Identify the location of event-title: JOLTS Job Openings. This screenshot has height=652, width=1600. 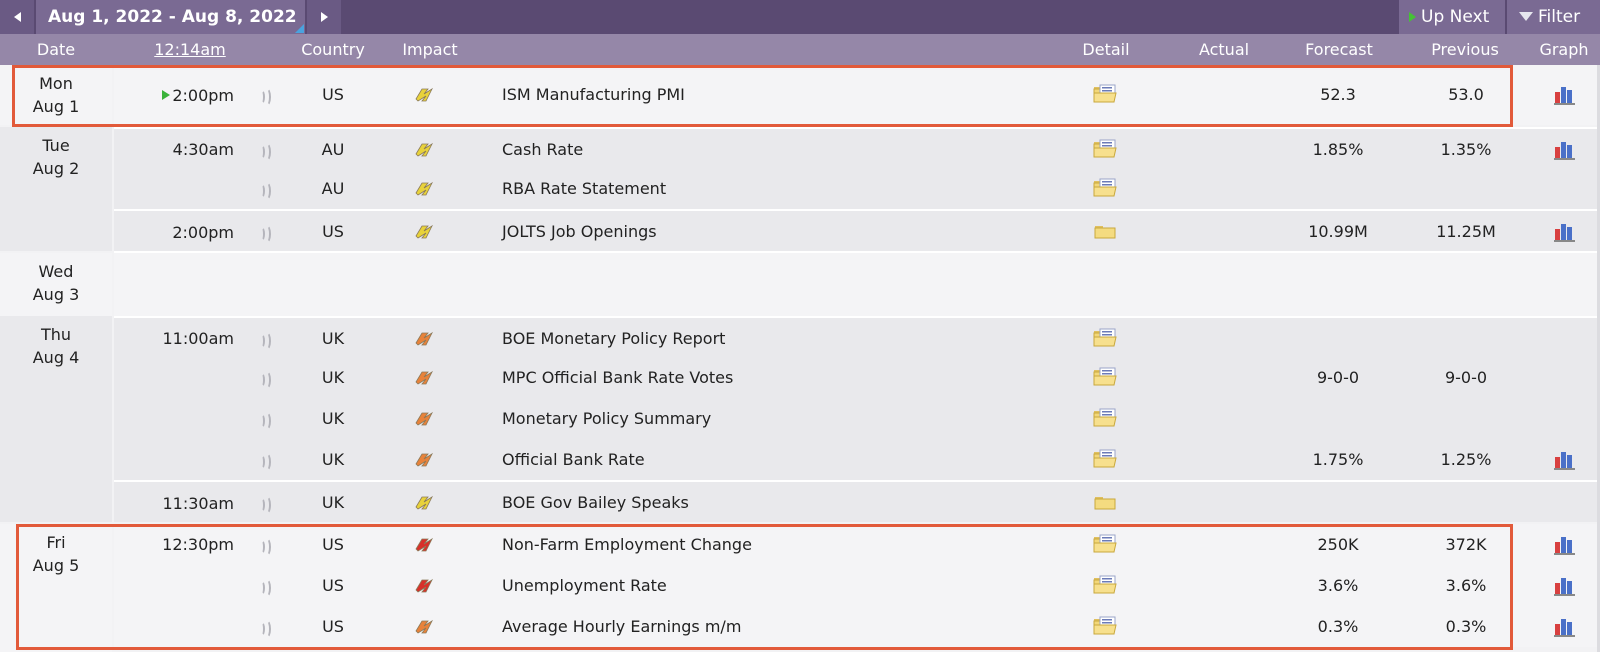
(762, 232).